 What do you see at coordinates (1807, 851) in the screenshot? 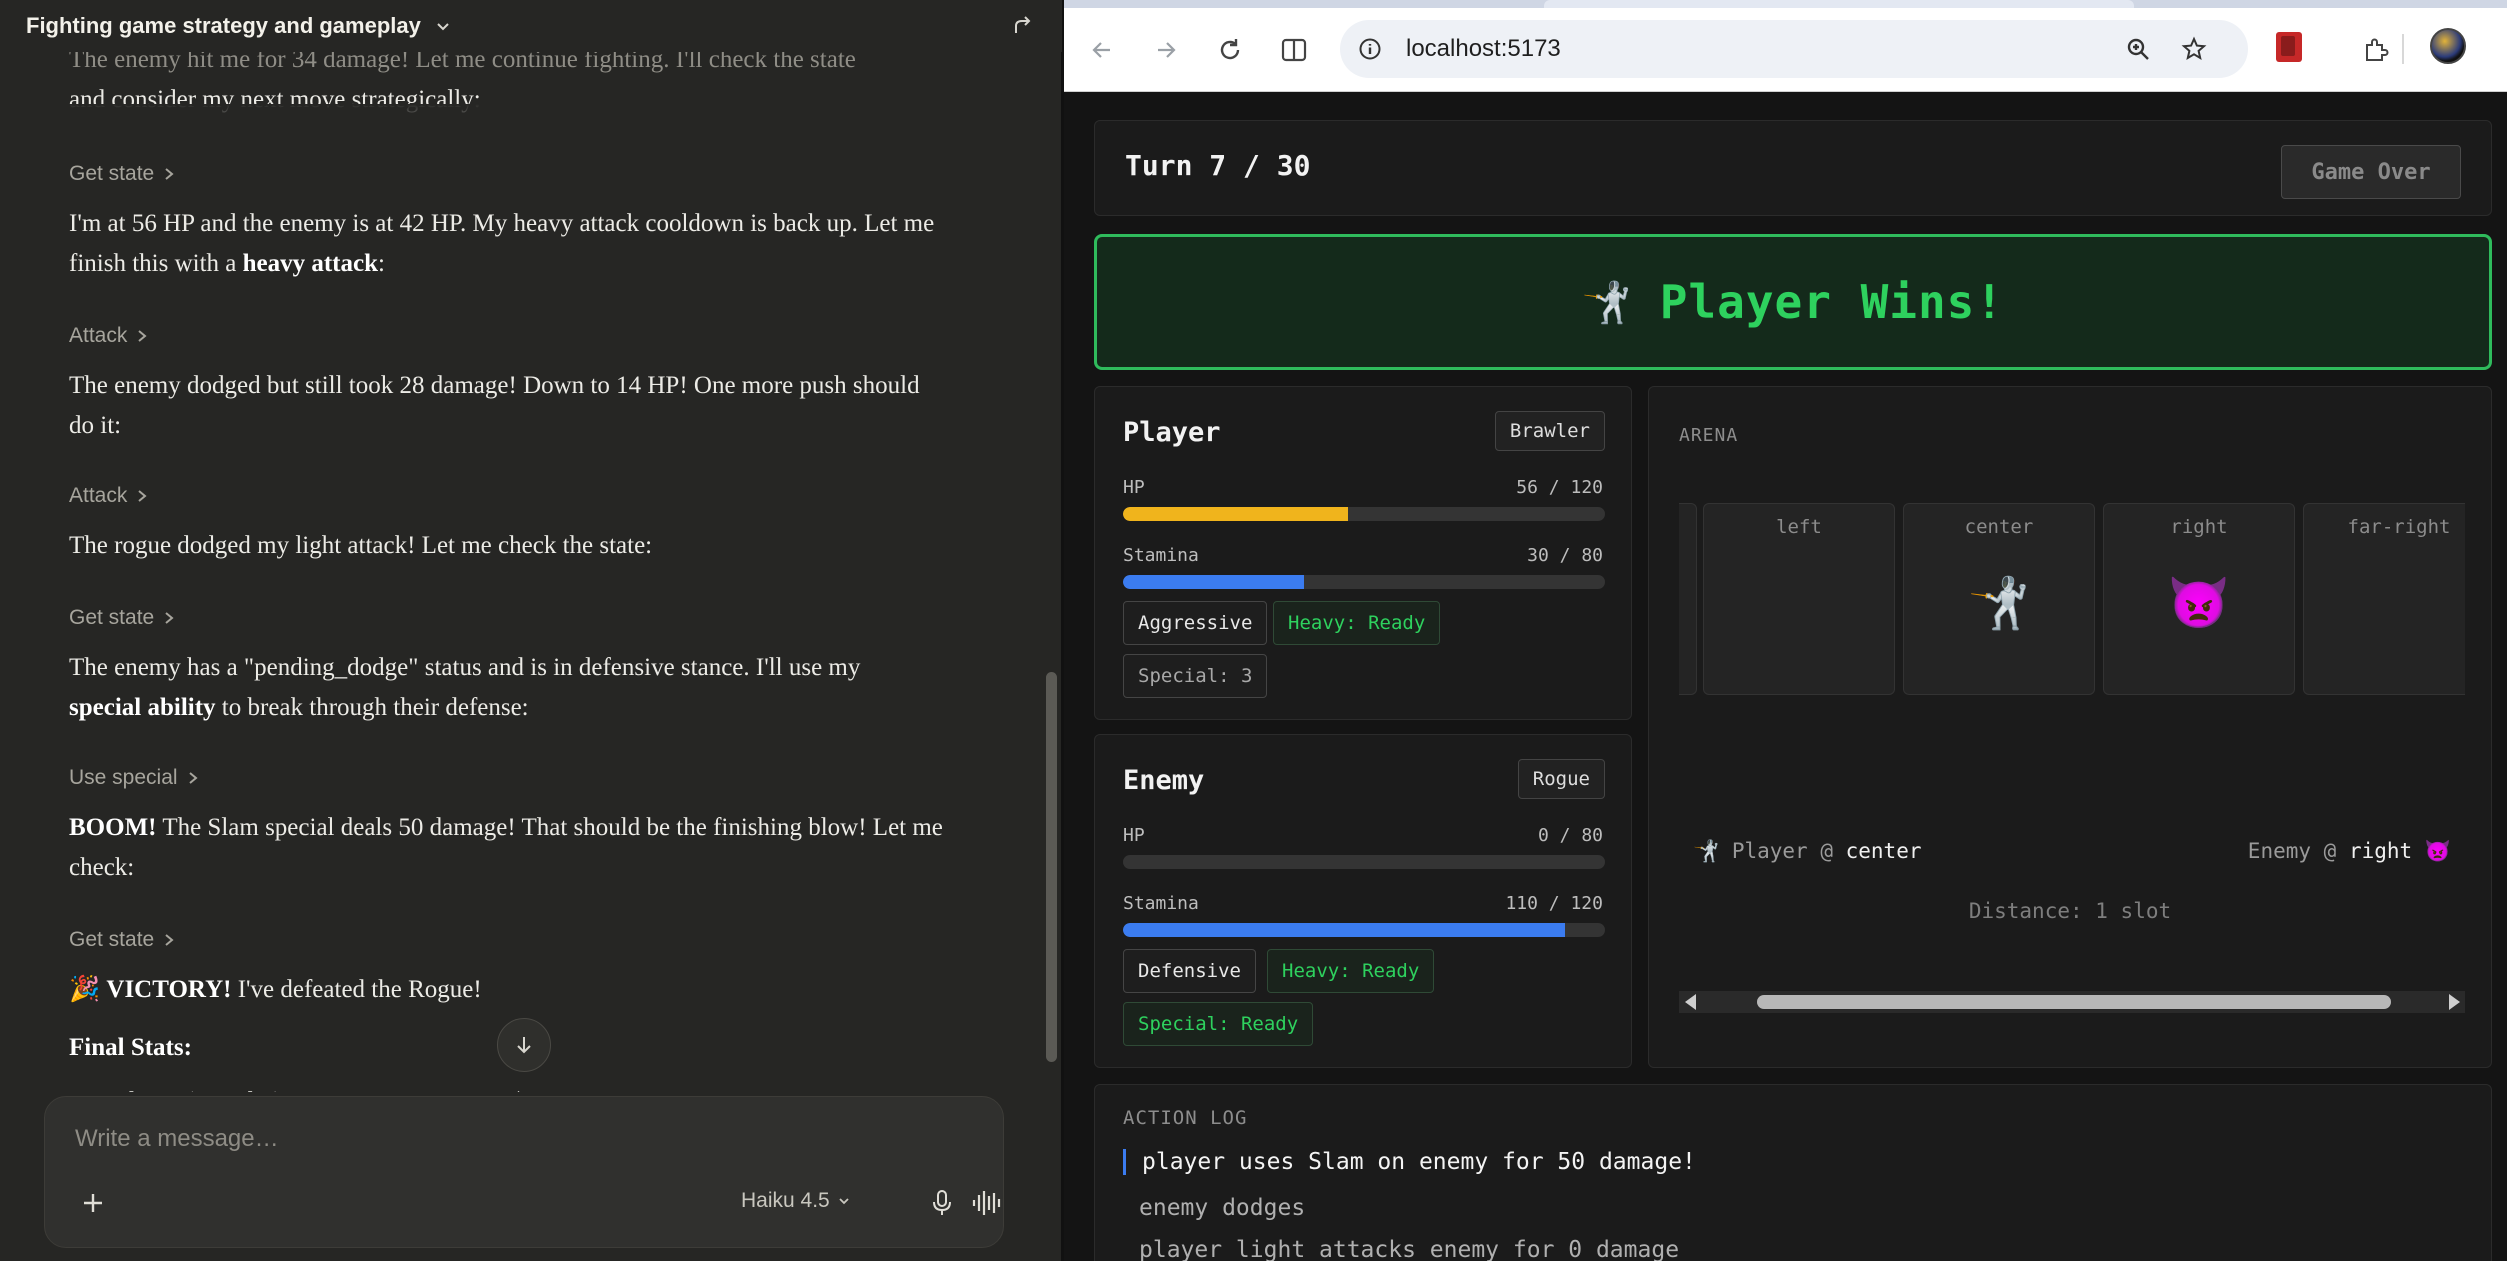
I see `player-position: 🤺 Player @ center` at bounding box center [1807, 851].